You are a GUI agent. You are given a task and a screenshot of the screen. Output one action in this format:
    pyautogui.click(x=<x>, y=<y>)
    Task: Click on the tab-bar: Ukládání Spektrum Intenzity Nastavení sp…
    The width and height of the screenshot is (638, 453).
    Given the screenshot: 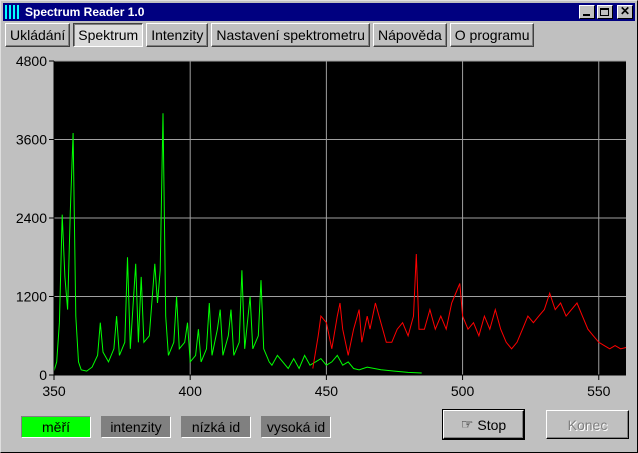 What is the action you would take?
    pyautogui.click(x=270, y=36)
    